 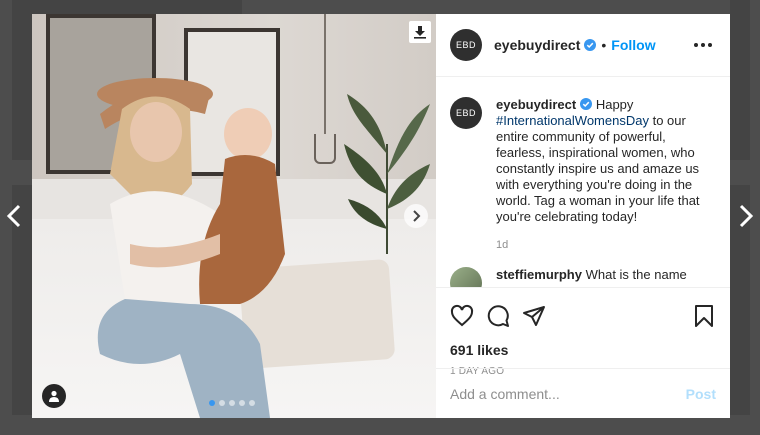 I want to click on share-icon, so click(x=534, y=316).